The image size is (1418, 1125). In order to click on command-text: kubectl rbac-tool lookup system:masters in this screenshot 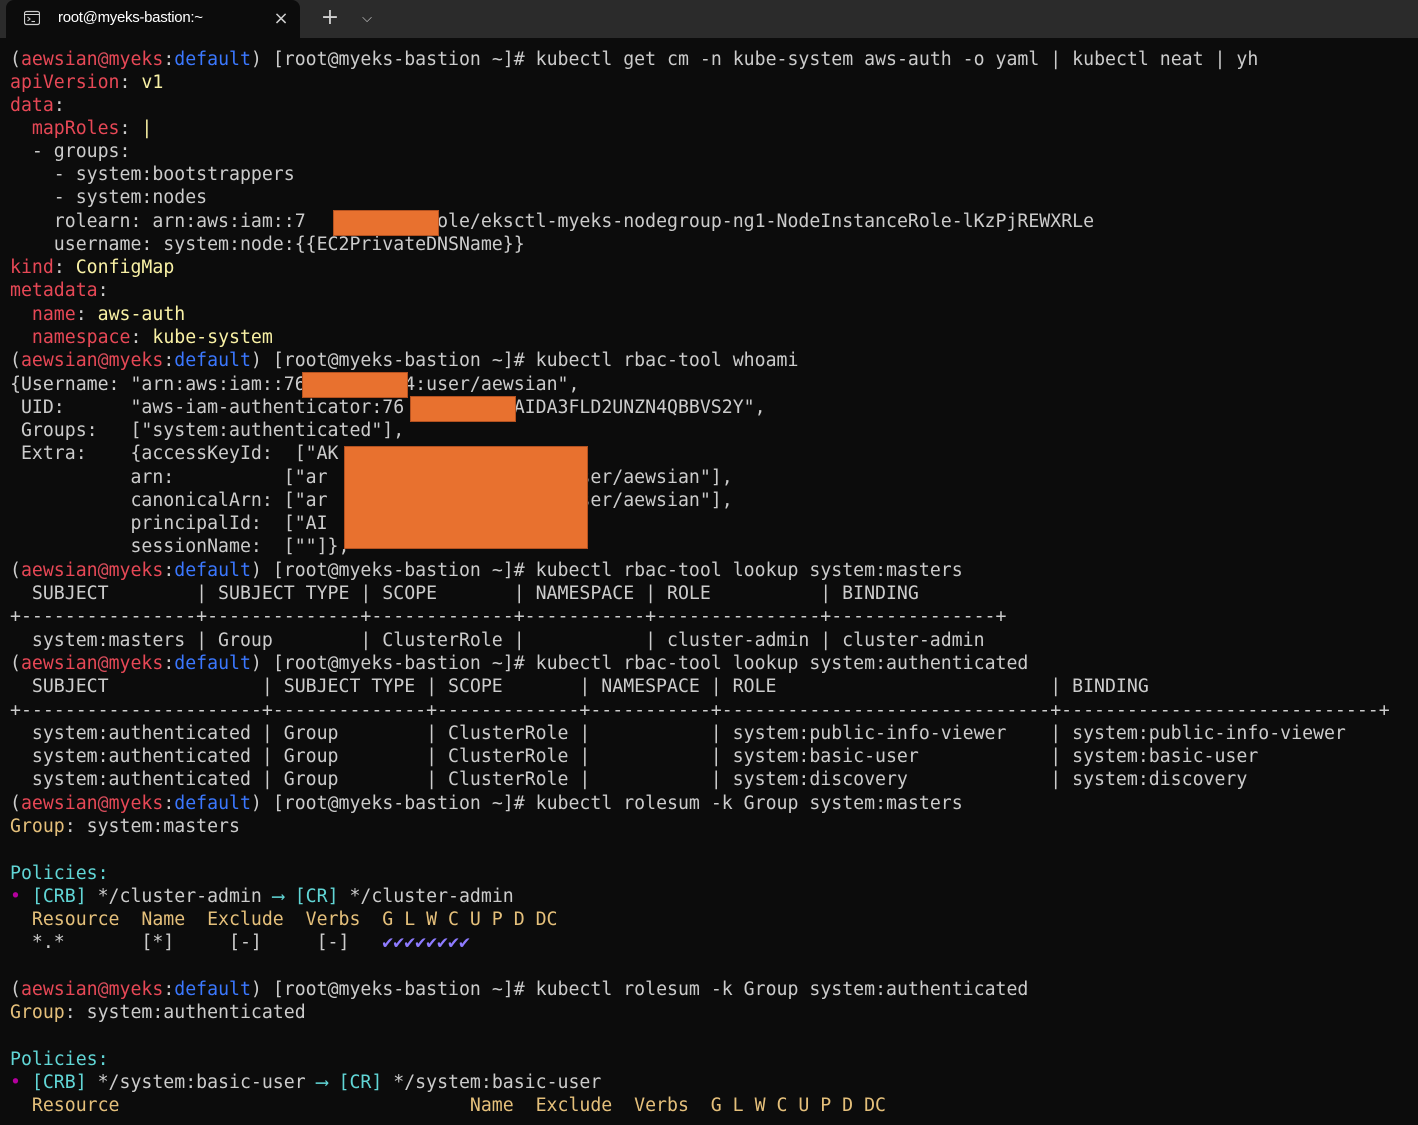, I will do `click(749, 570)`.